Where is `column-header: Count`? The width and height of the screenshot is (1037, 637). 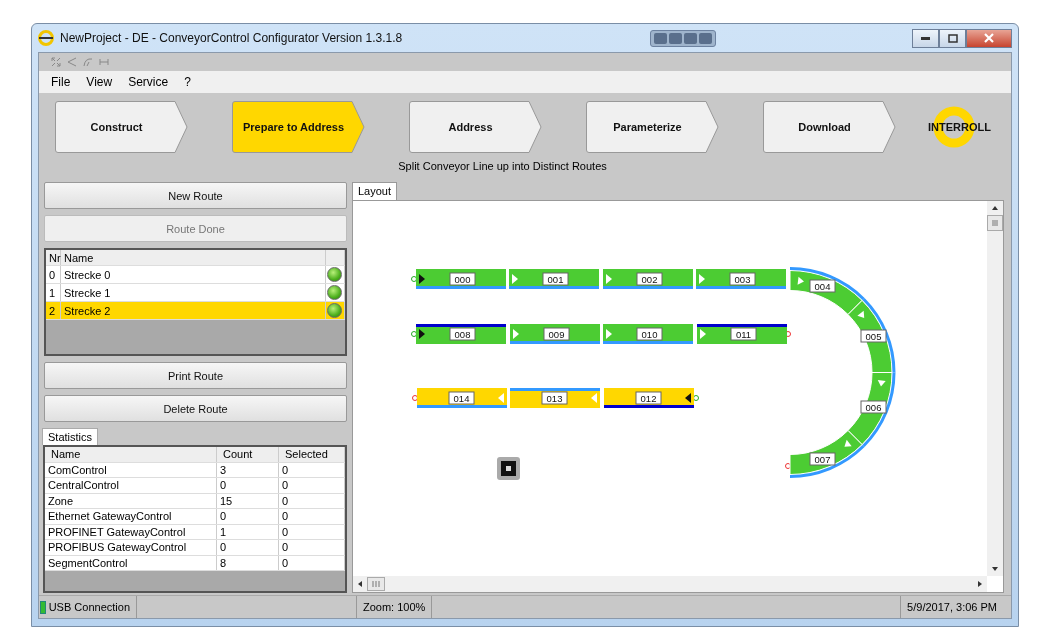
column-header: Count is located at coordinates (248, 454).